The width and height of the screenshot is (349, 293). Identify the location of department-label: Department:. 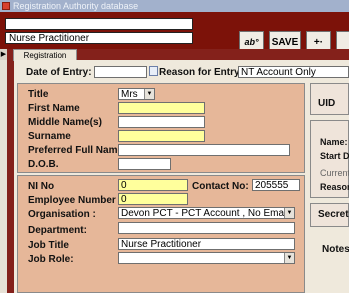
(57, 230).